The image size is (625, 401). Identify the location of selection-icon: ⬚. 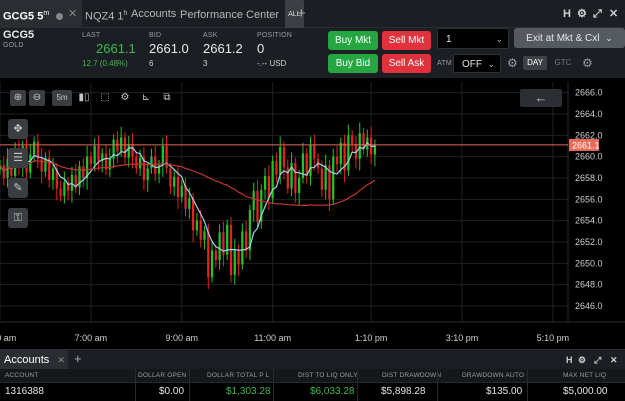
(105, 98).